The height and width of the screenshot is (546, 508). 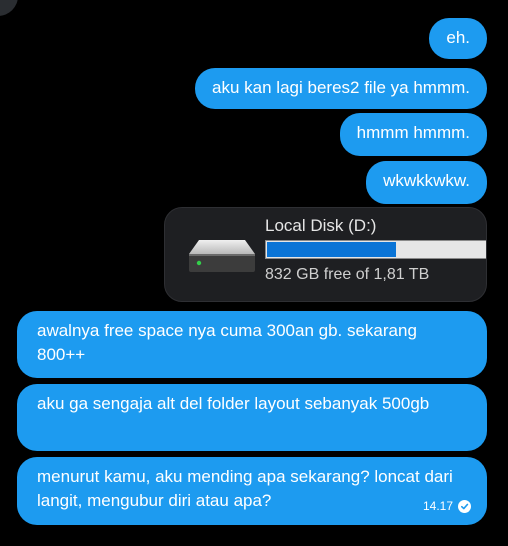 I want to click on disk-usage-fill, so click(x=331, y=249).